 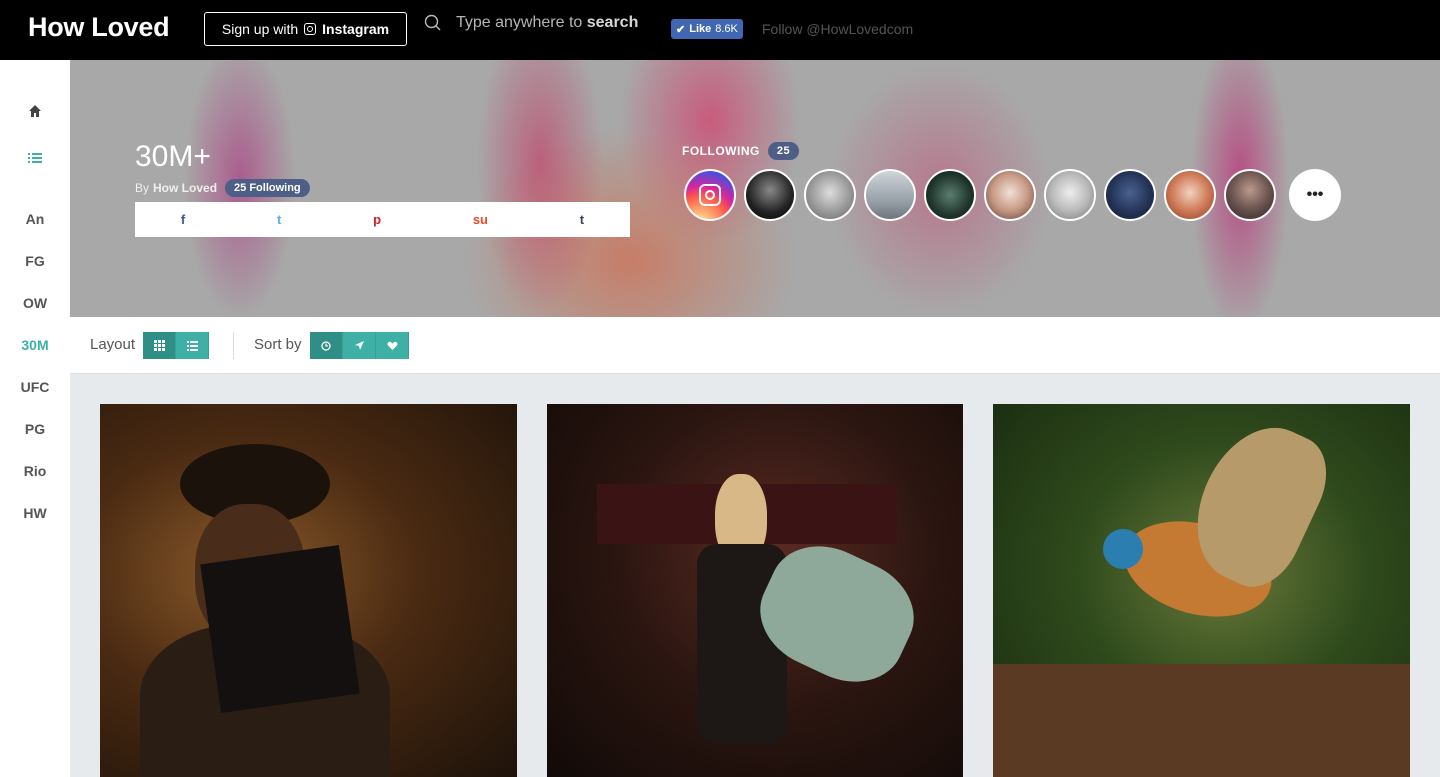 What do you see at coordinates (837, 29) in the screenshot?
I see `follow-twitter-link: Follow @HowLovedcom` at bounding box center [837, 29].